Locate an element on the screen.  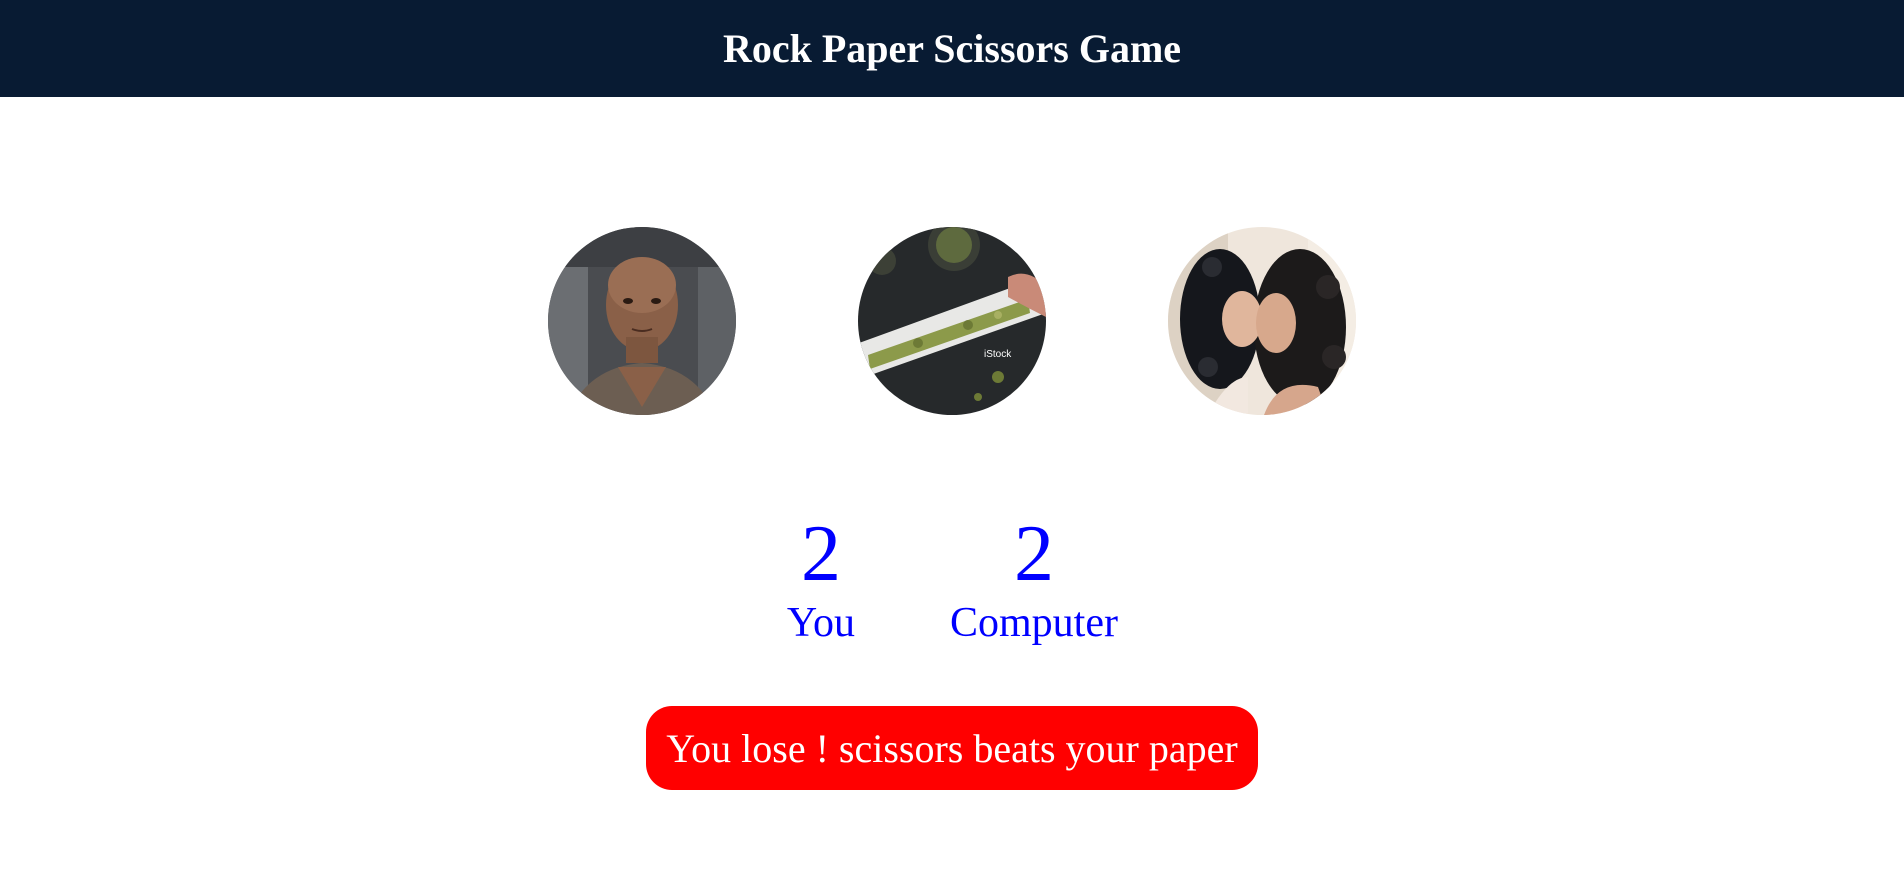
rock-choice-button is located at coordinates (642, 321).